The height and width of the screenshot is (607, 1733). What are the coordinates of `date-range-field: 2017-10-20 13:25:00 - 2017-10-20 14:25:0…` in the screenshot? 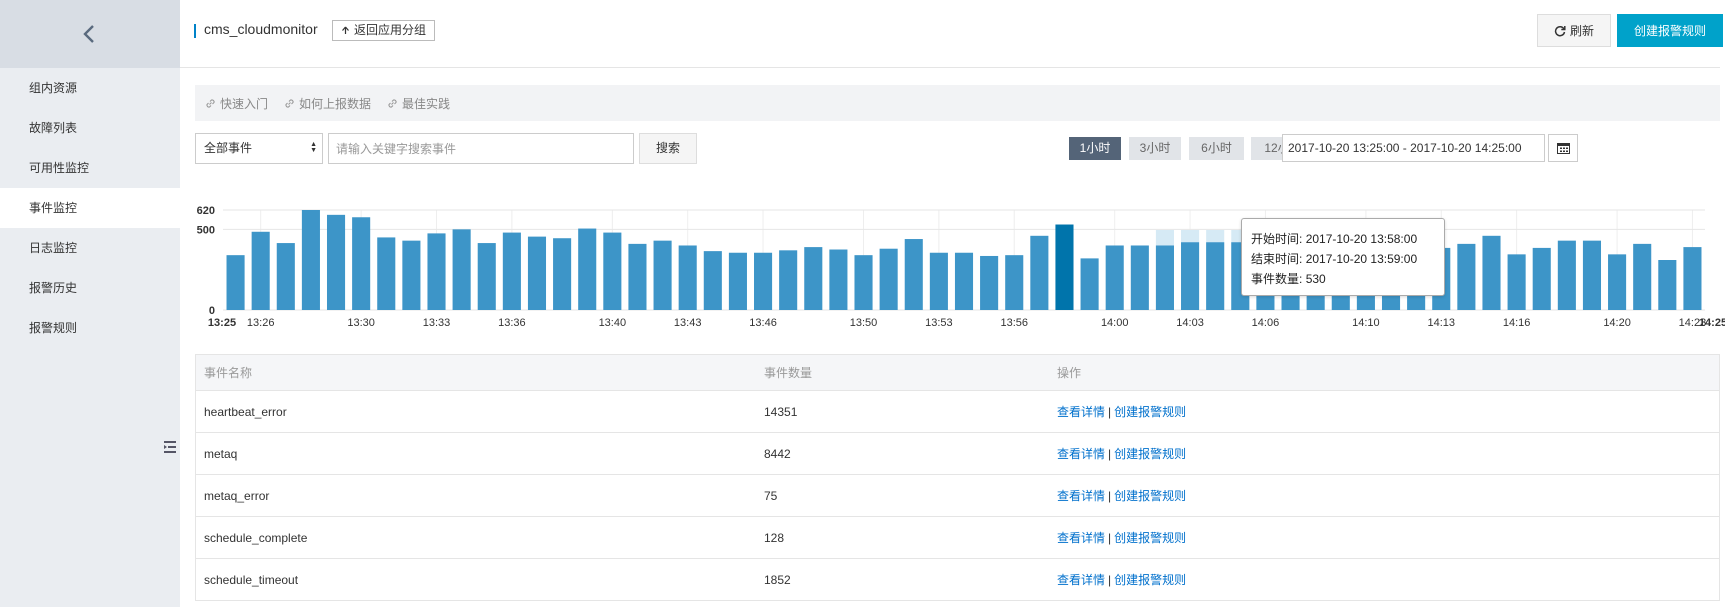 It's located at (1413, 148).